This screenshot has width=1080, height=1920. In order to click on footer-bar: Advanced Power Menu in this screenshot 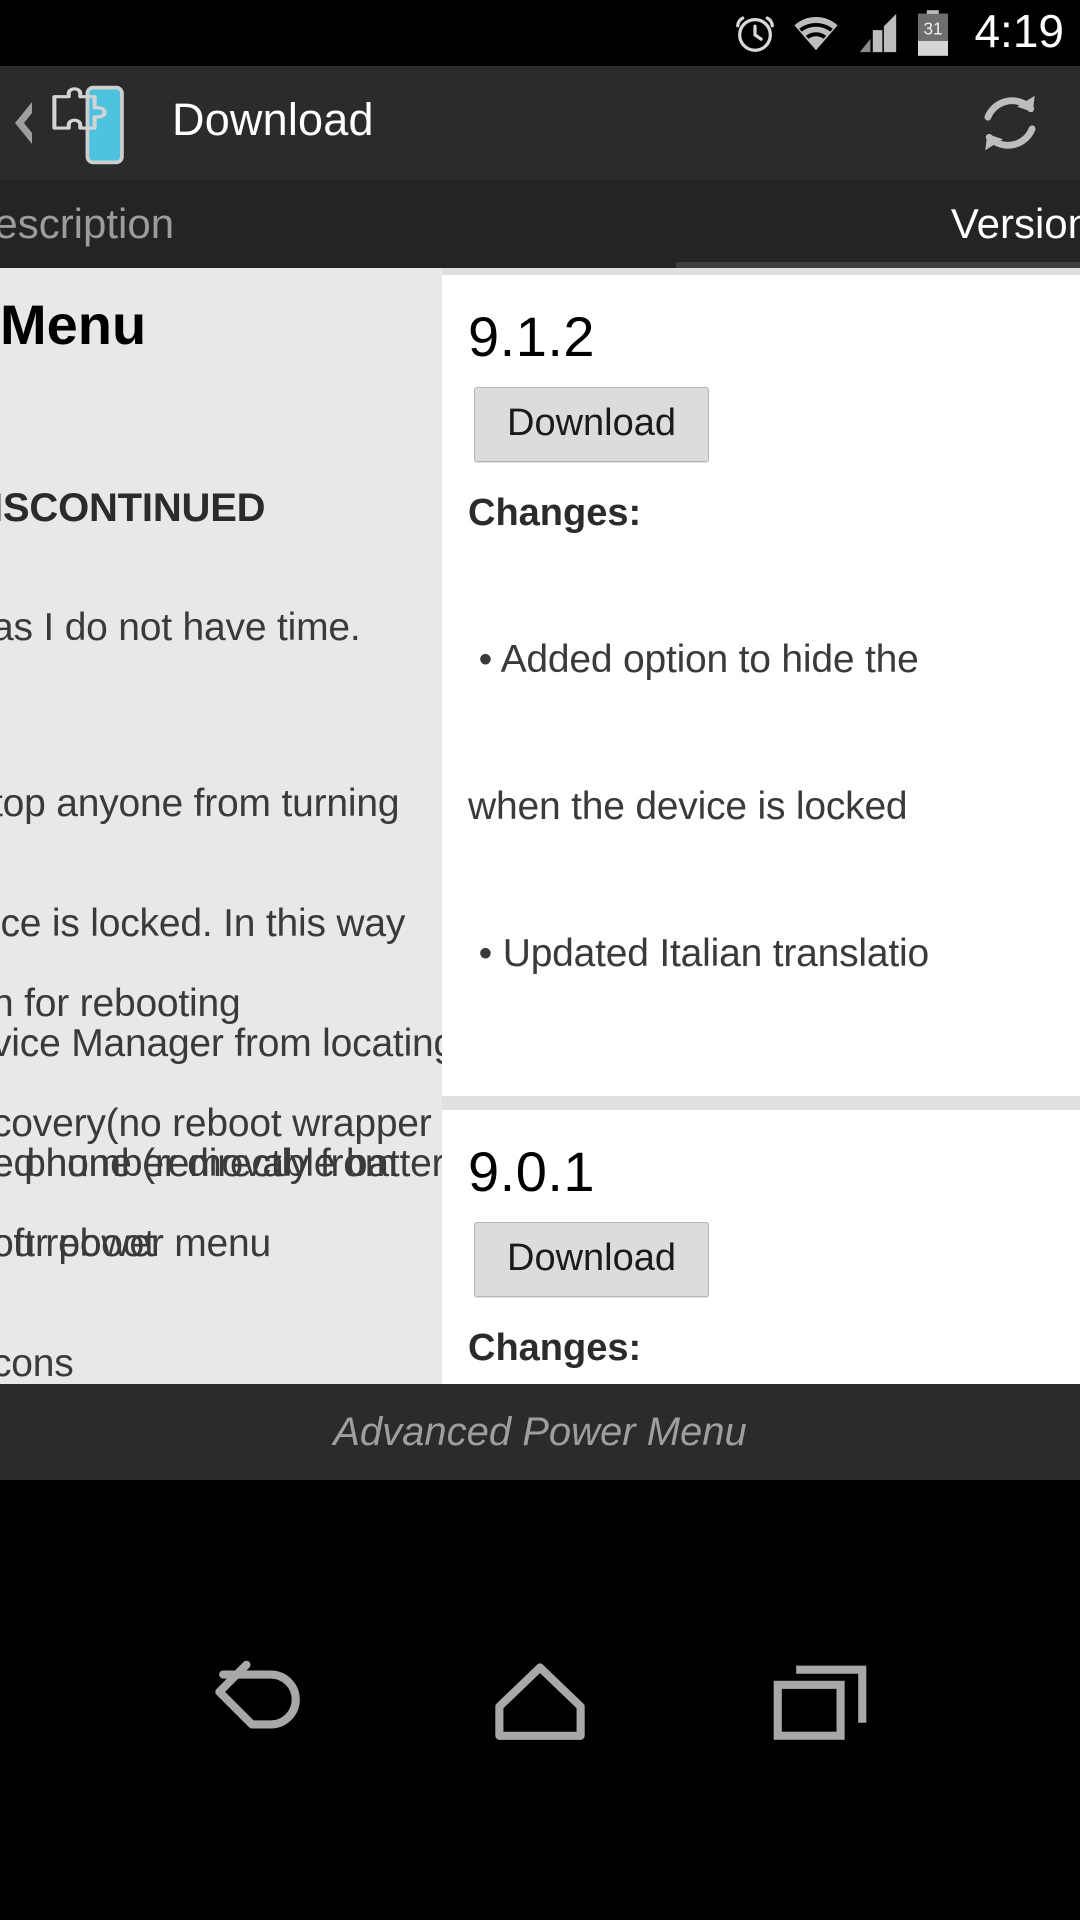, I will do `click(540, 1432)`.